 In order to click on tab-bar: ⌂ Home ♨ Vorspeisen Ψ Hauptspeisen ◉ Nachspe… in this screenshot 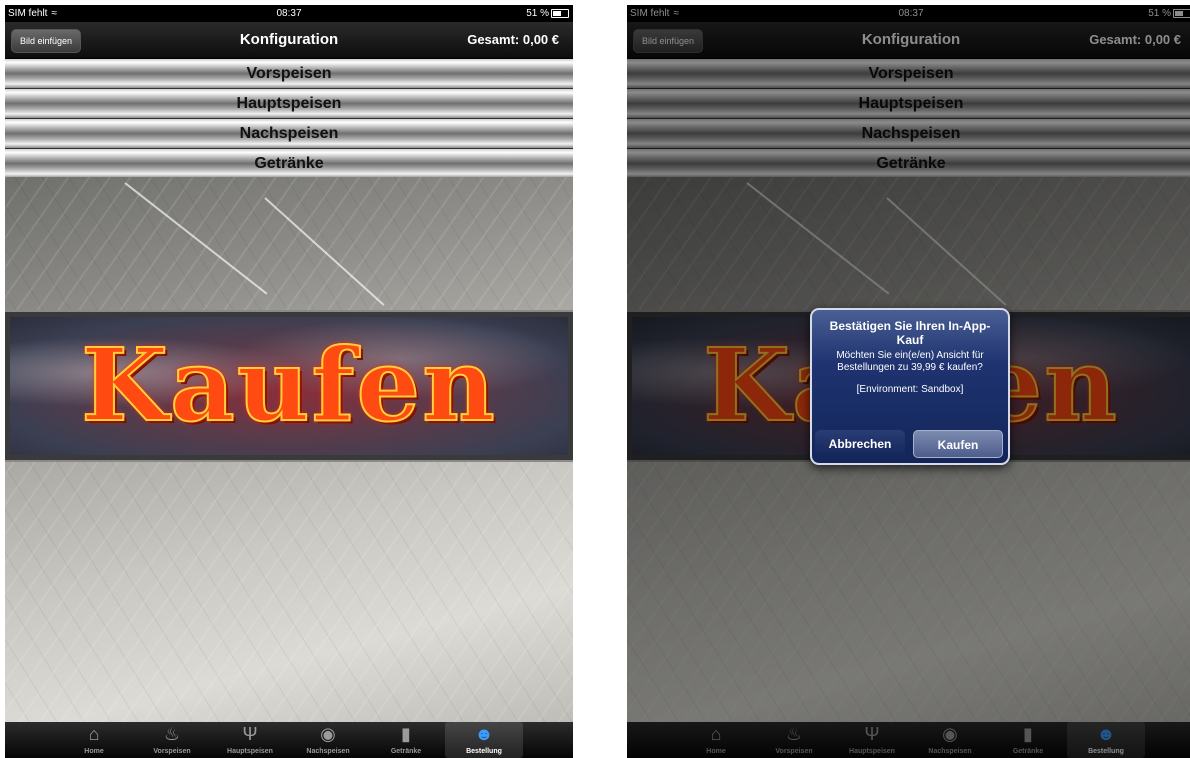, I will do `click(289, 740)`.